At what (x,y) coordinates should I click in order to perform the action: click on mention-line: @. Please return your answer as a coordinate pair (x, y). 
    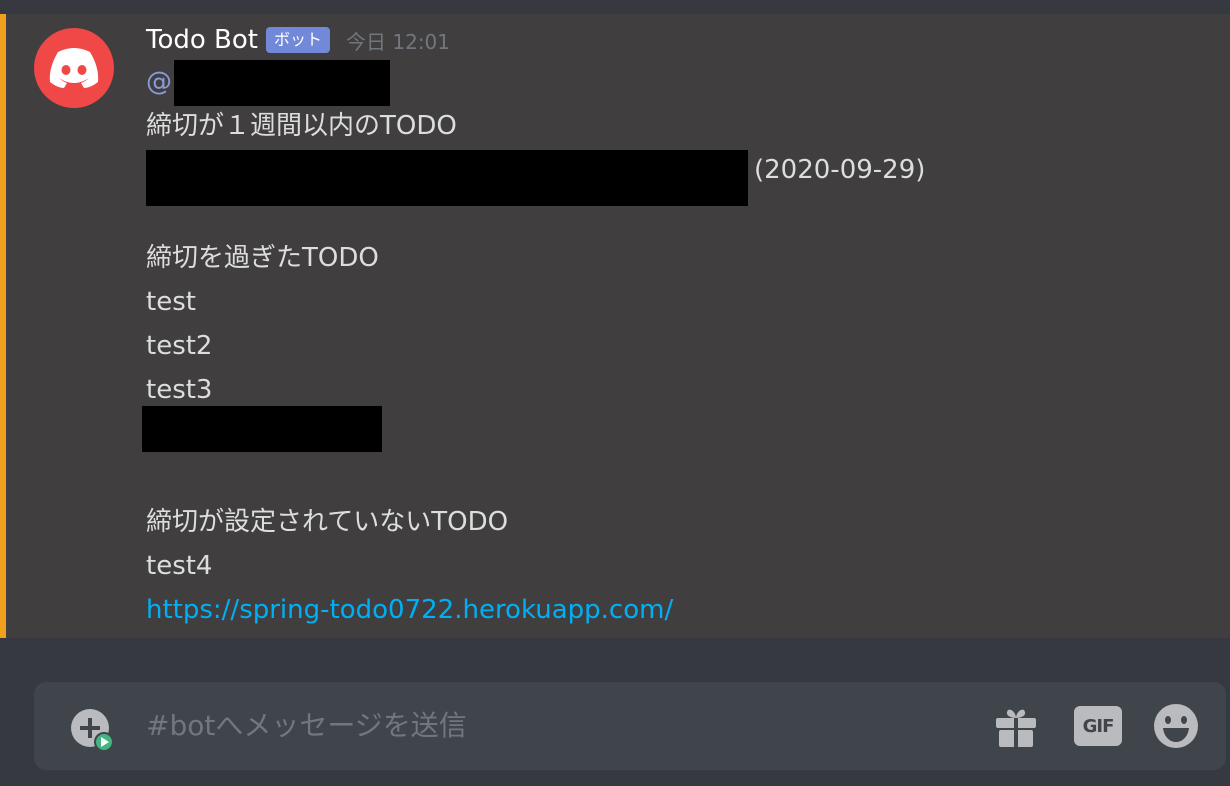
    Looking at the image, I should click on (159, 82).